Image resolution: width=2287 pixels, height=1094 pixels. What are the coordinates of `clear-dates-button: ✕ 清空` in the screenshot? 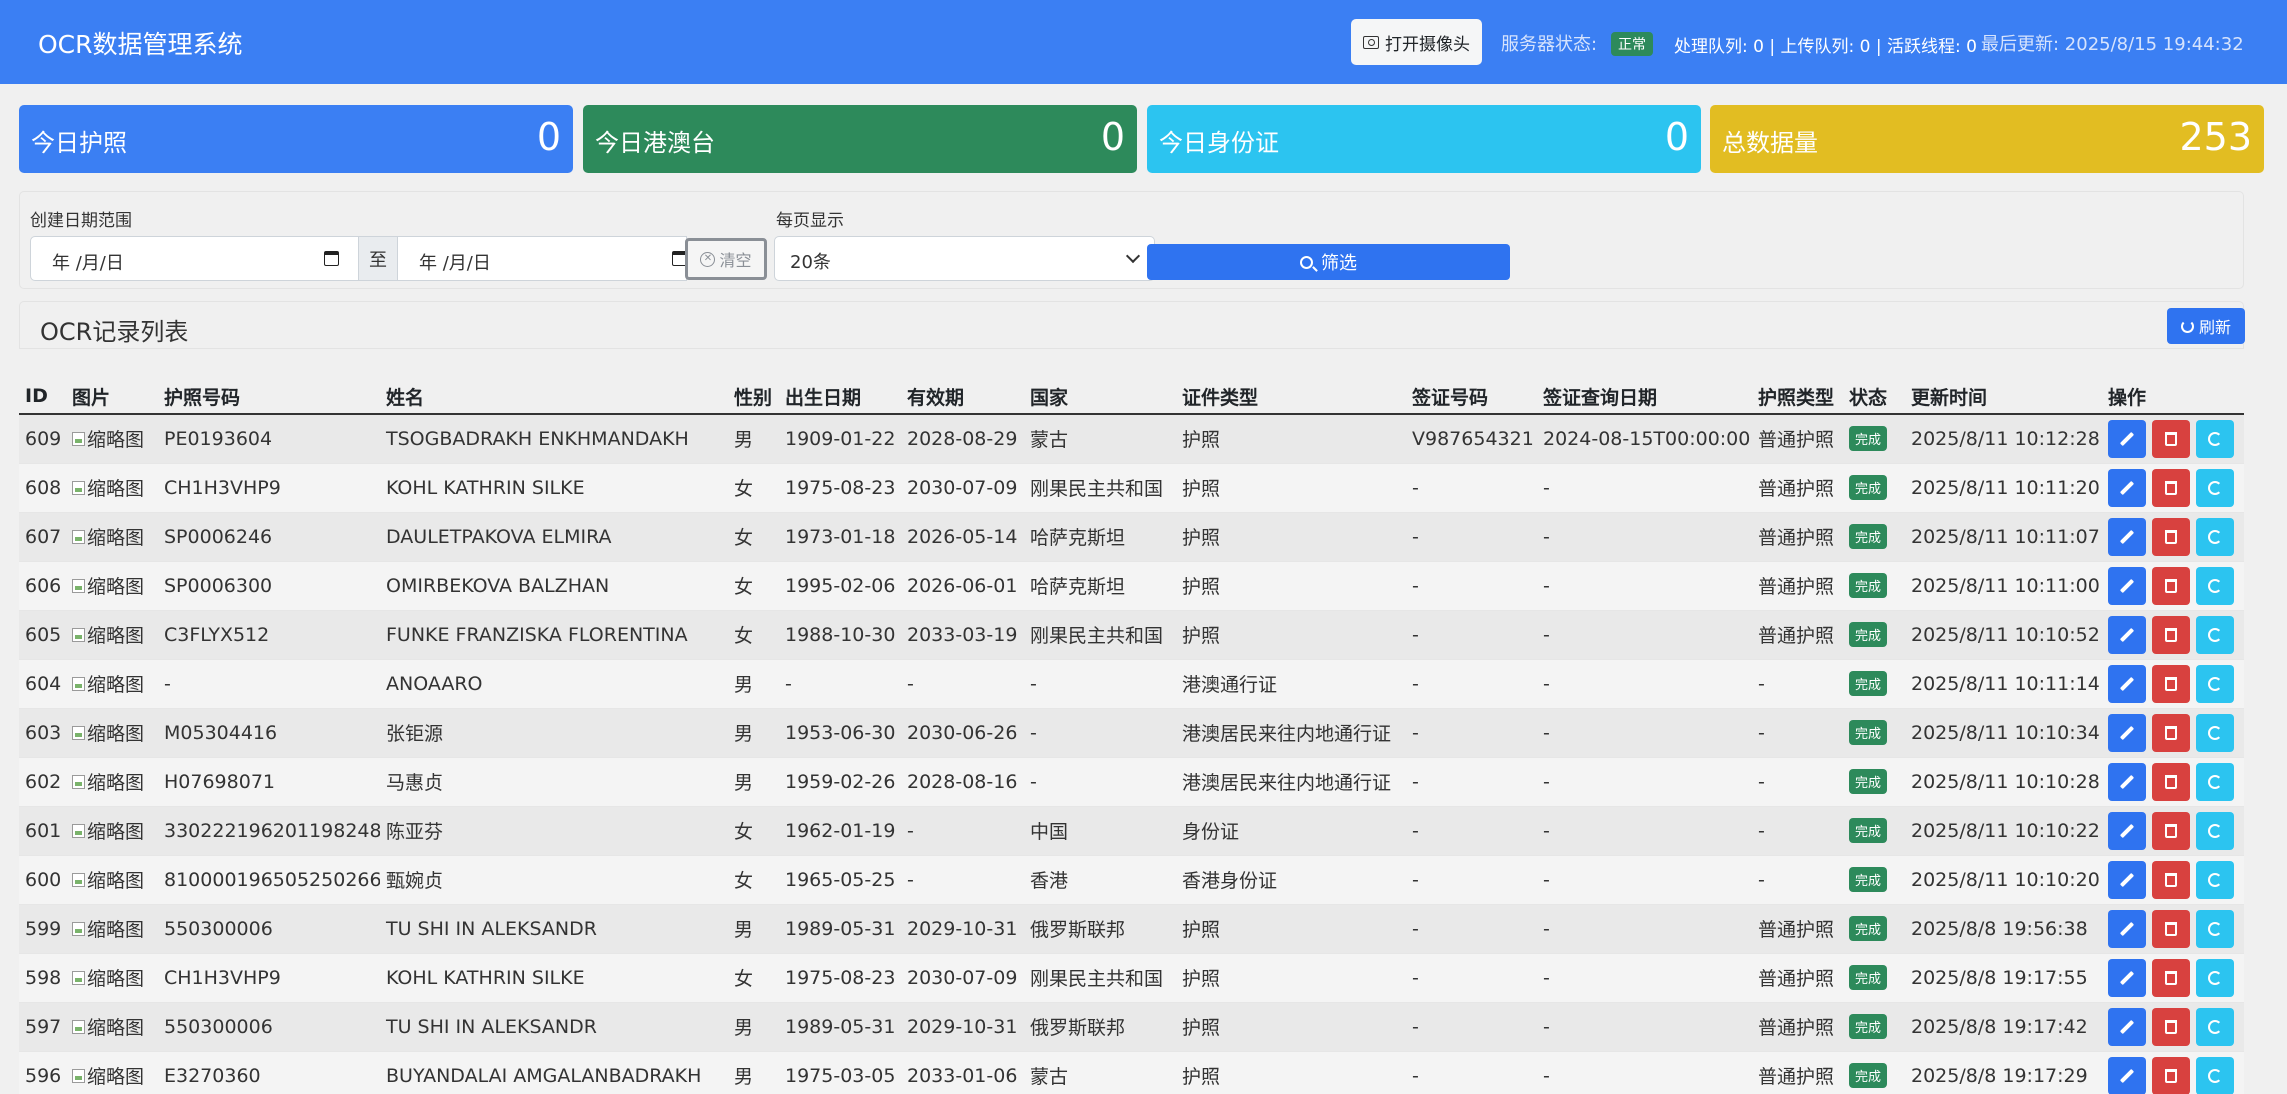 It's located at (726, 259).